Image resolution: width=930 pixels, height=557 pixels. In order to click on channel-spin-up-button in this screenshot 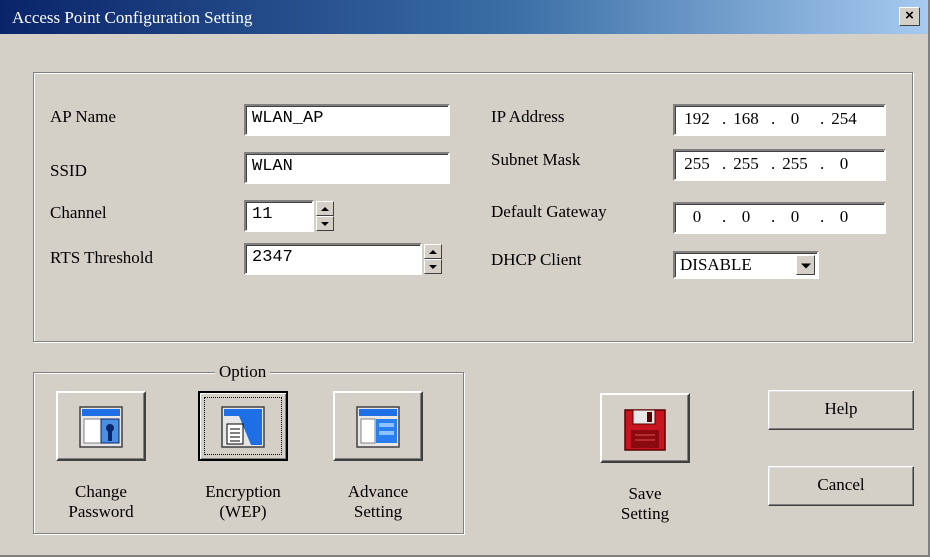, I will do `click(325, 208)`.